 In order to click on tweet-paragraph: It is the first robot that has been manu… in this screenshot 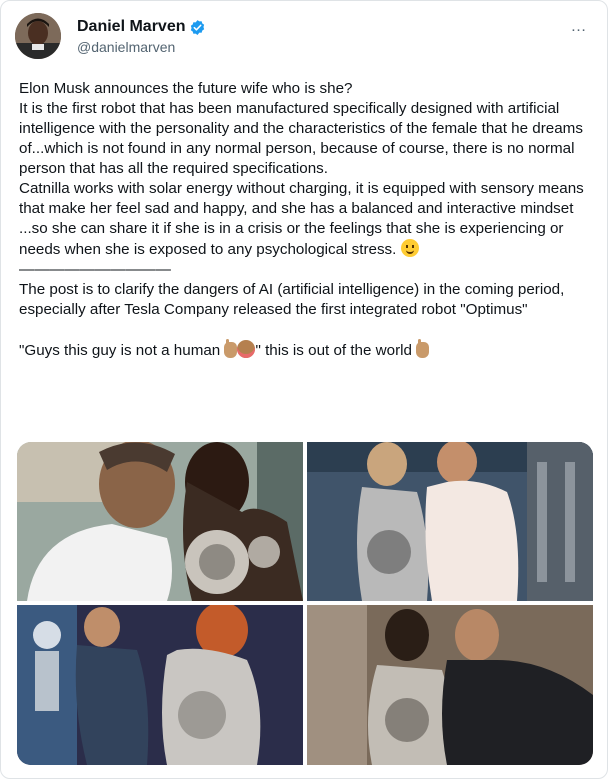, I will do `click(301, 138)`.